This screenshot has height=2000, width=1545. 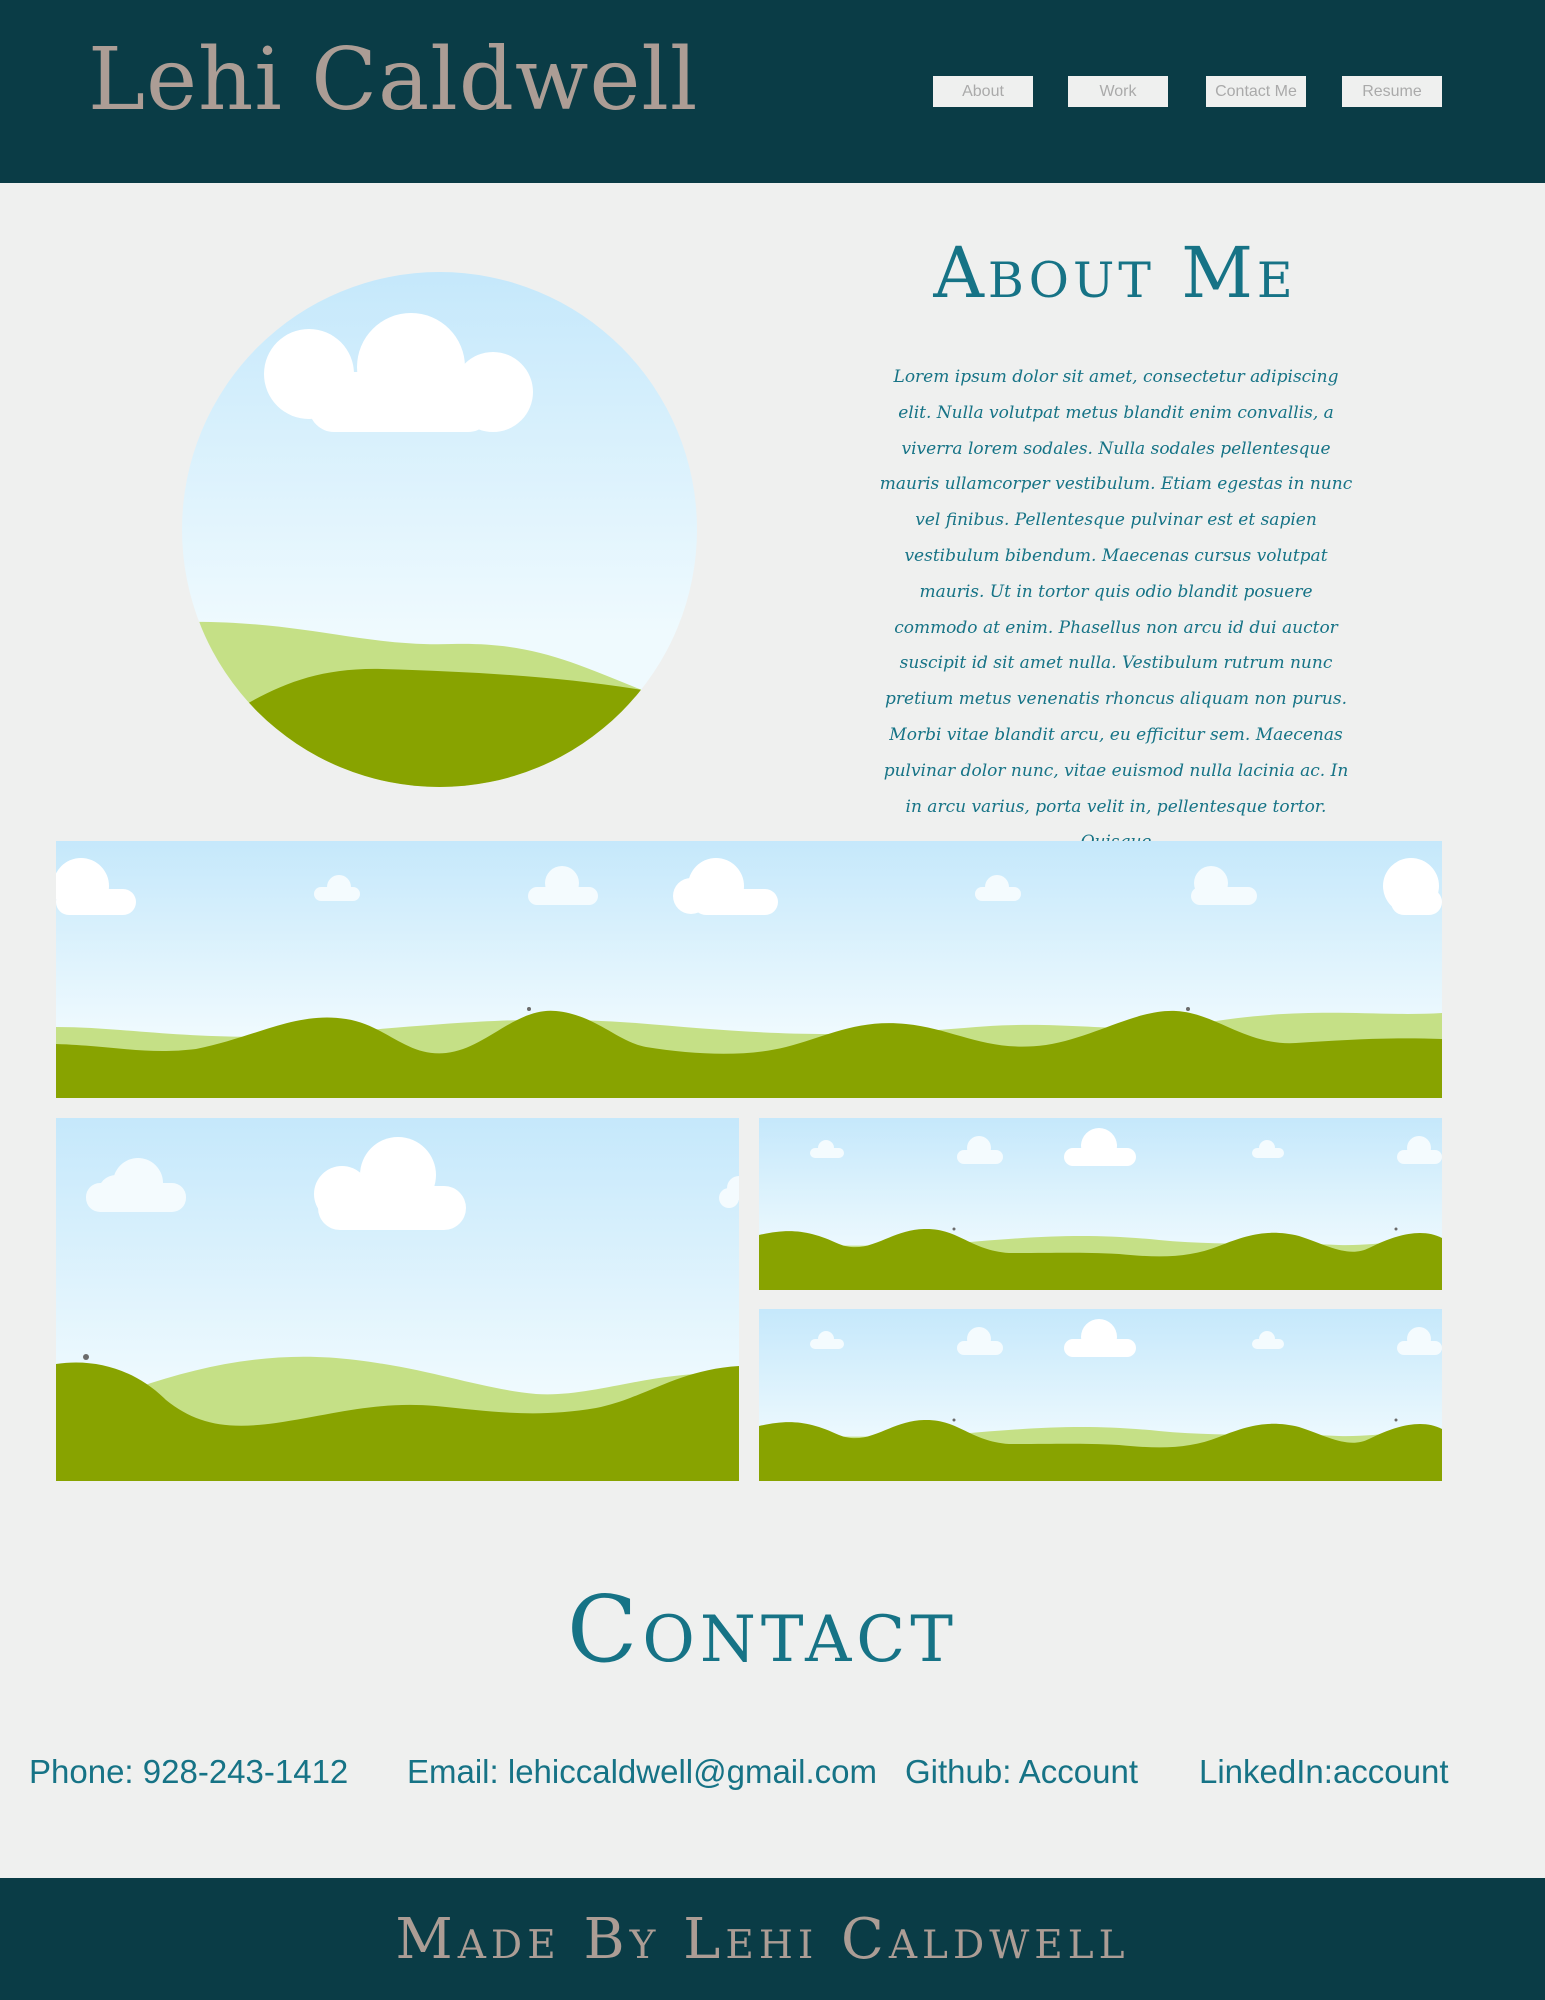 I want to click on contact-phone: Phone: 928-243-1412, so click(x=188, y=1772).